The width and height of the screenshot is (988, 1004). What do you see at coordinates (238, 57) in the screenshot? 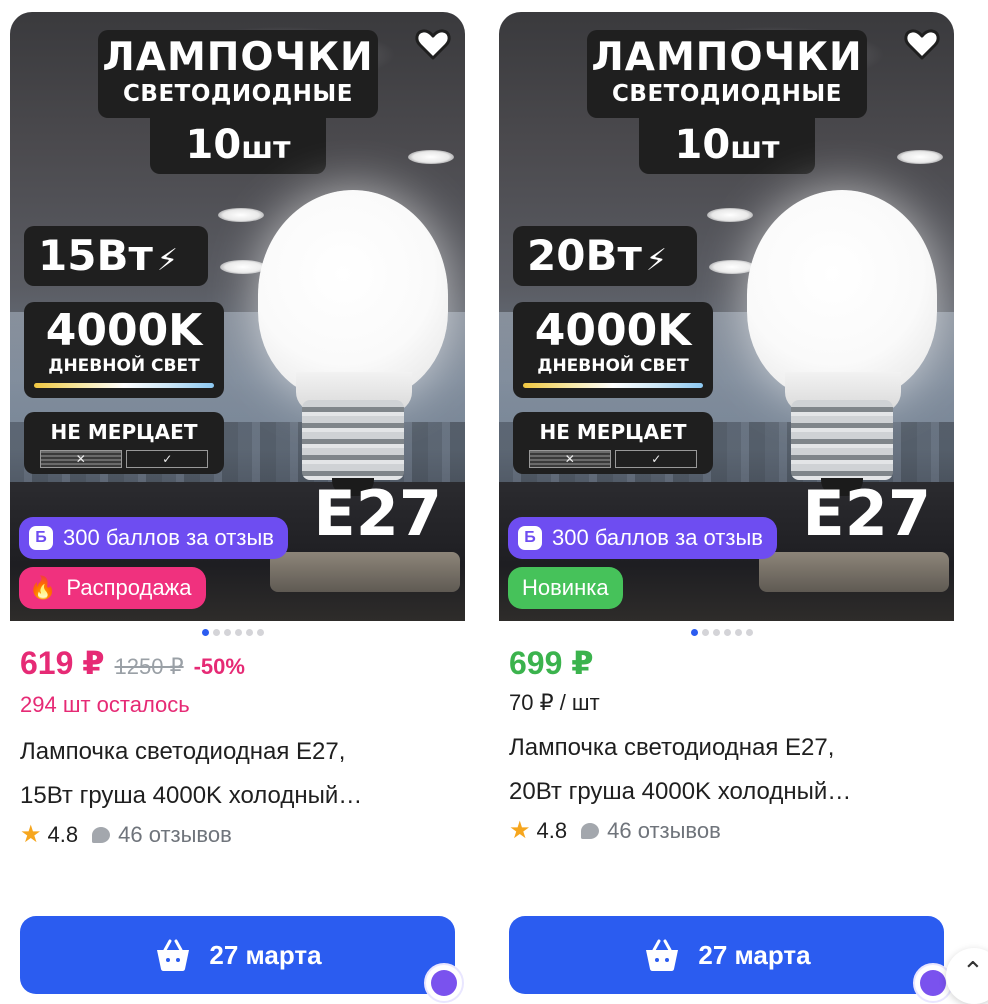
I see `image-title-line1: ЛАМПОЧКИ` at bounding box center [238, 57].